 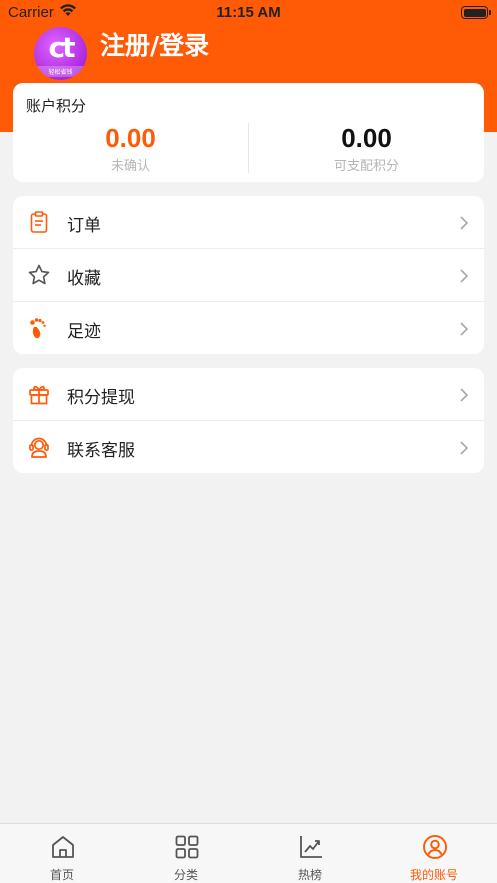 I want to click on tab-my-account-label: 我的账号, so click(x=433, y=875).